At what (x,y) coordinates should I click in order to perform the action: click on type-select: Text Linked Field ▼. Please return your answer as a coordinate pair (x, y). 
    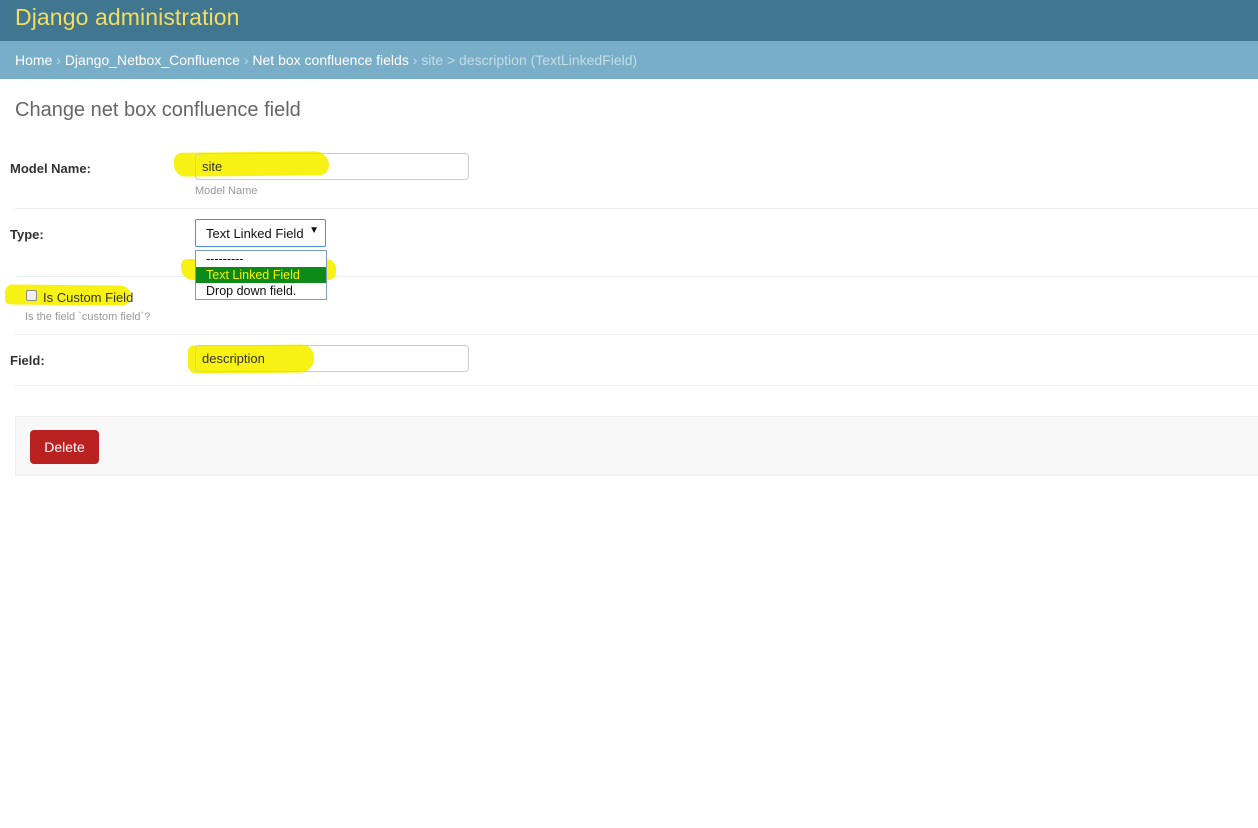
    Looking at the image, I should click on (260, 233).